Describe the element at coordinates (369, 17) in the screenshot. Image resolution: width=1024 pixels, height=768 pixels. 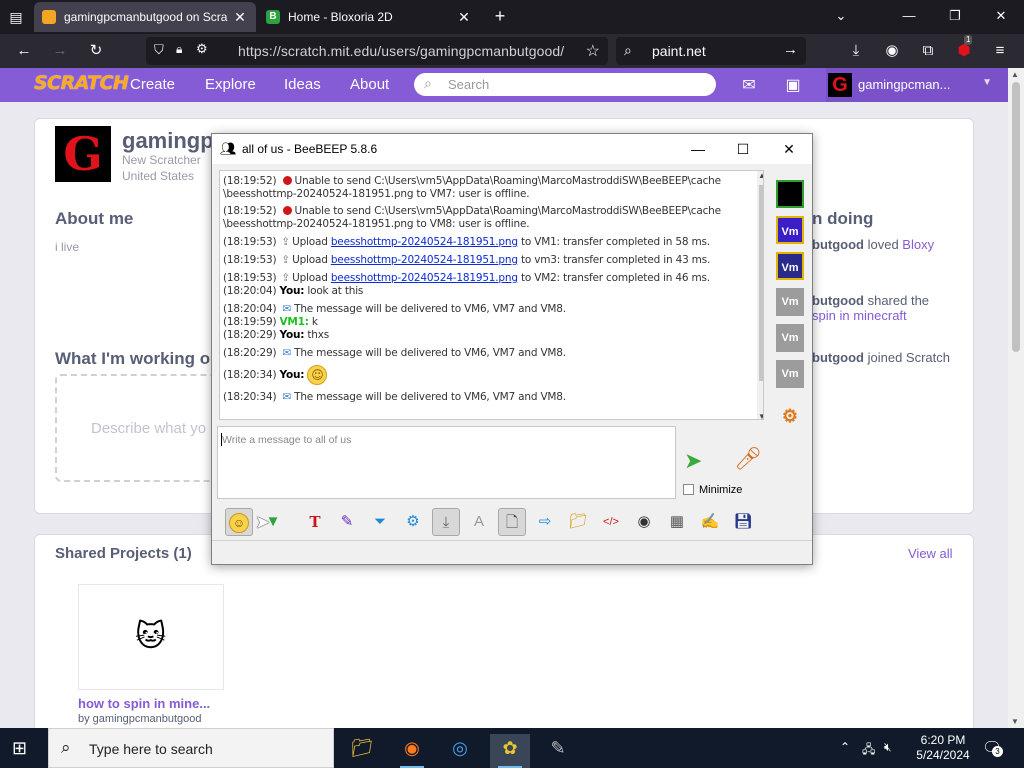
I see `tab-bloxoria: B Home - Bloxoria 2D ✕` at that location.